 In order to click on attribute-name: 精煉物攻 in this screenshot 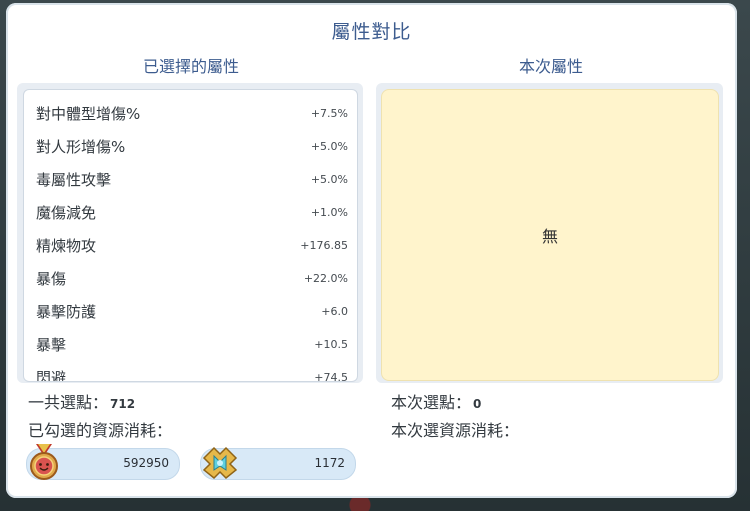, I will do `click(66, 245)`.